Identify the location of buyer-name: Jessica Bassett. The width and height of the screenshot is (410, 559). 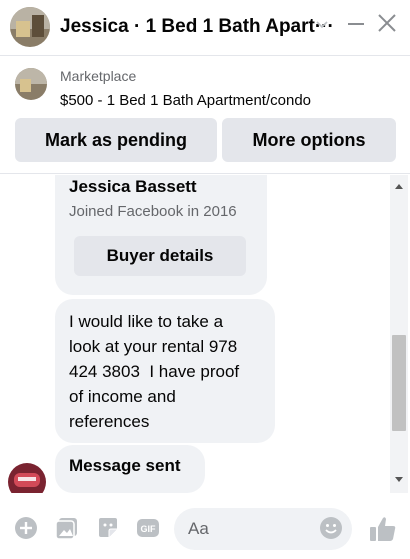
(133, 186).